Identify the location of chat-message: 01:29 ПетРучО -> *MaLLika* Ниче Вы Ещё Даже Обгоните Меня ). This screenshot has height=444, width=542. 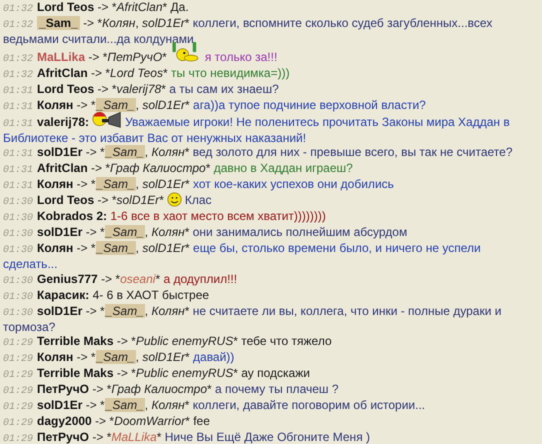
(187, 437).